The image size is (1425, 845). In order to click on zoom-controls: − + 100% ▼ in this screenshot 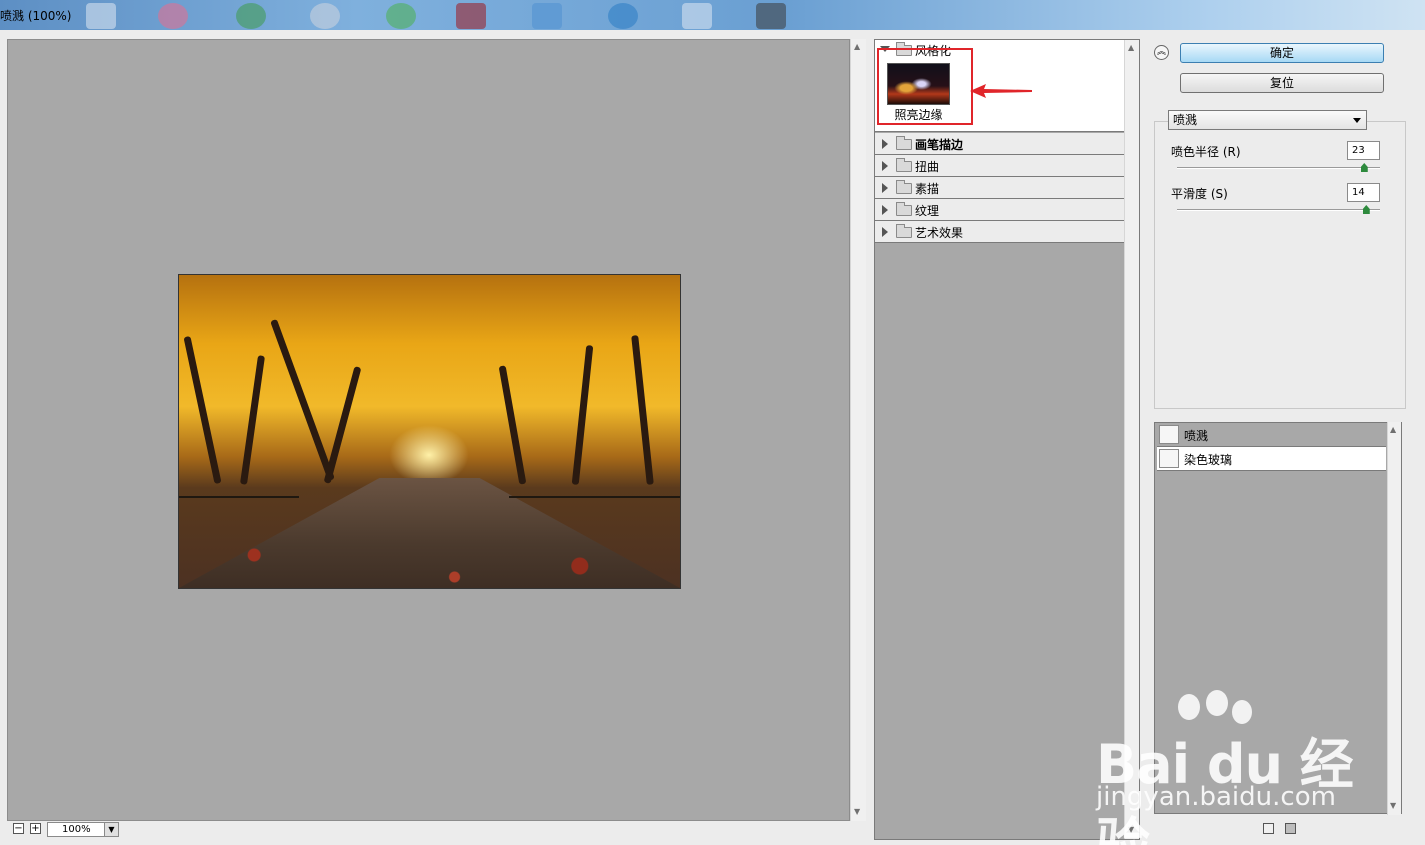, I will do `click(428, 830)`.